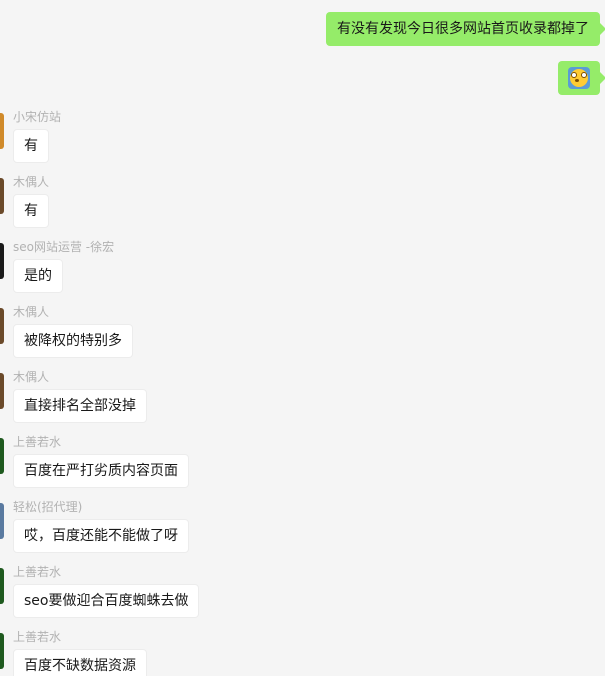 This screenshot has width=605, height=676. I want to click on outgoing-message: 有没有发现今日很多网站首页收录都掉了, so click(465, 29).